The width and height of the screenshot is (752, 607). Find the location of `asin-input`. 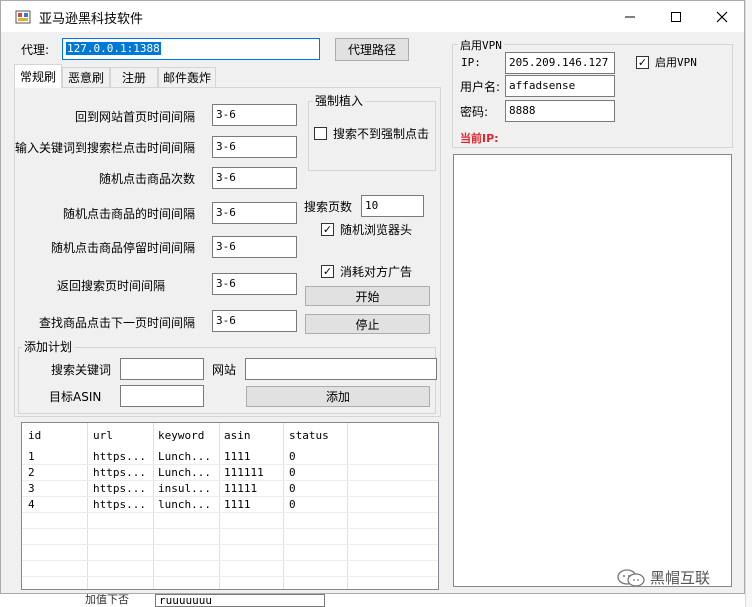

asin-input is located at coordinates (162, 396).